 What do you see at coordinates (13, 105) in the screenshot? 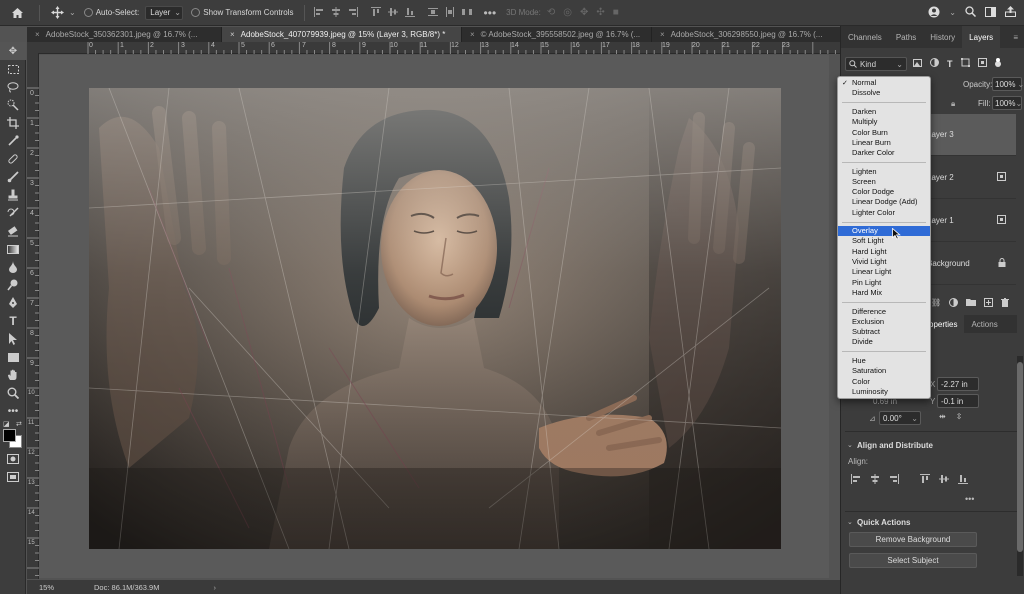
I see `quick-selection-tool-icon` at bounding box center [13, 105].